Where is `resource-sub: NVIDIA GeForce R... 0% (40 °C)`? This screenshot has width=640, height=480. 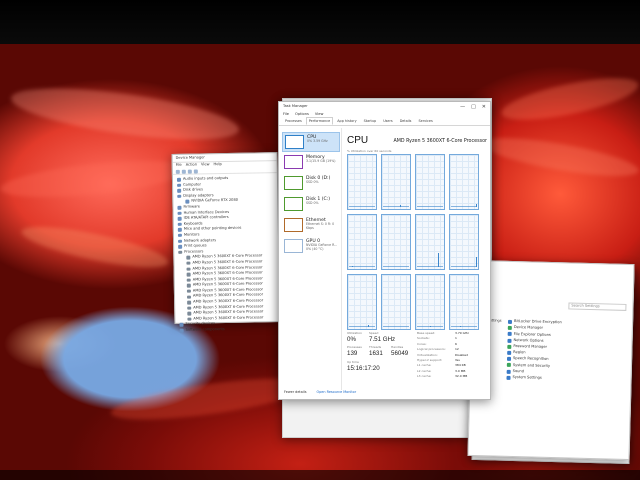
resource-sub: NVIDIA GeForce R... 0% (40 °C) is located at coordinates (322, 247).